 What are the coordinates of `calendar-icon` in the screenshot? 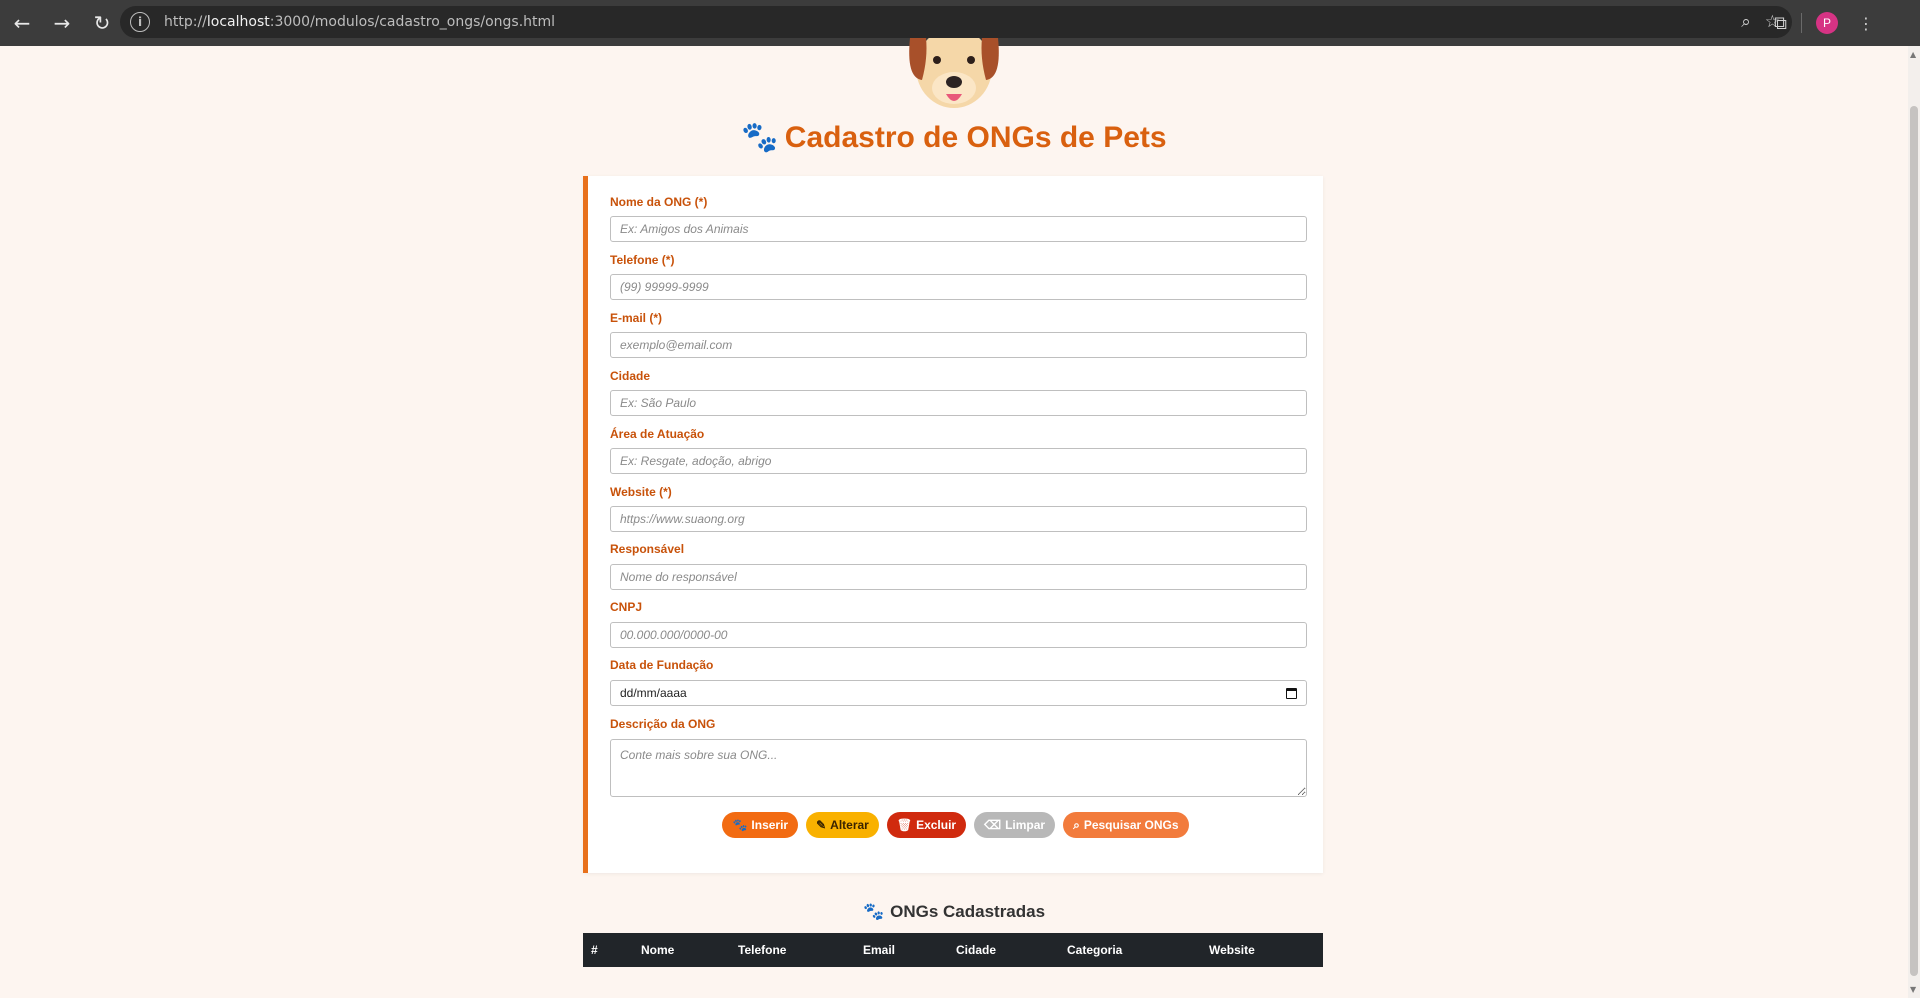 It's located at (1291, 693).